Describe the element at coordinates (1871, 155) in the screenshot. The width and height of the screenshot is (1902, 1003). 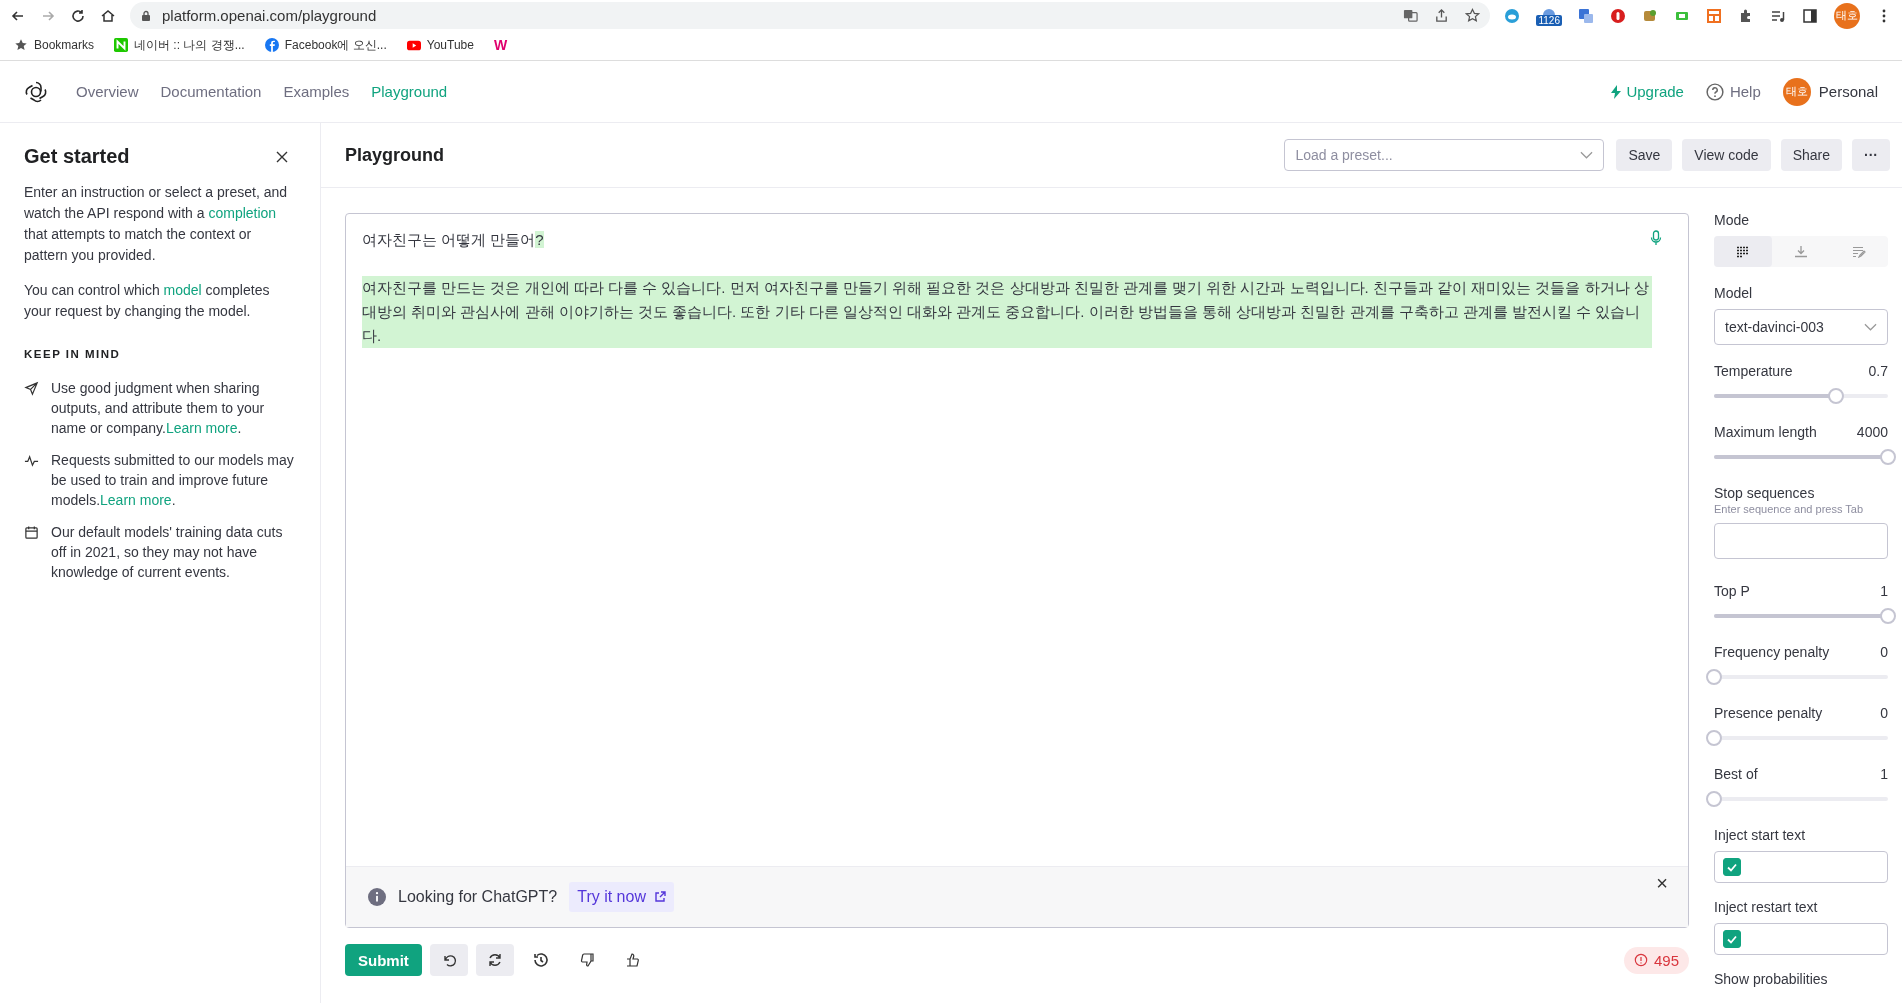
I see `more-button: ···` at that location.